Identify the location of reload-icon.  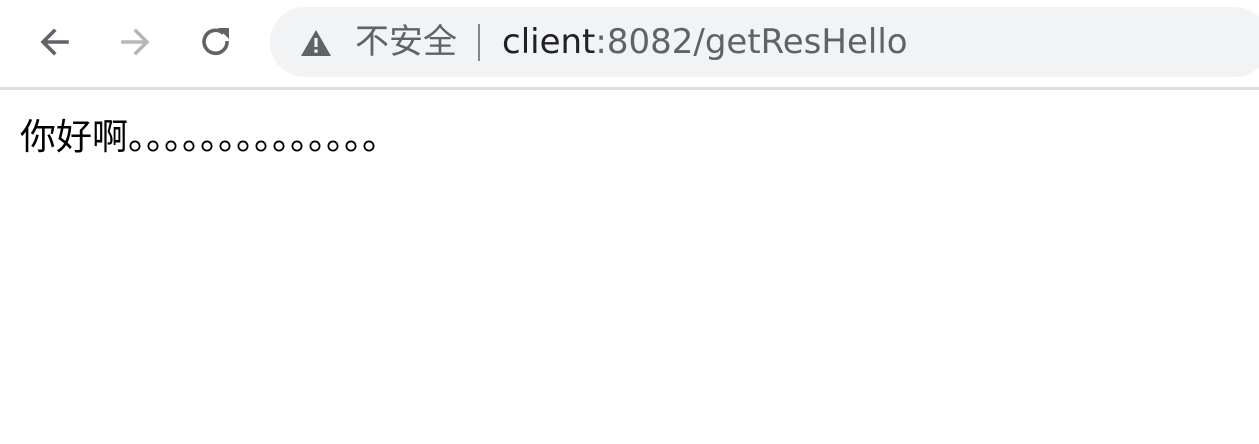
(215, 42).